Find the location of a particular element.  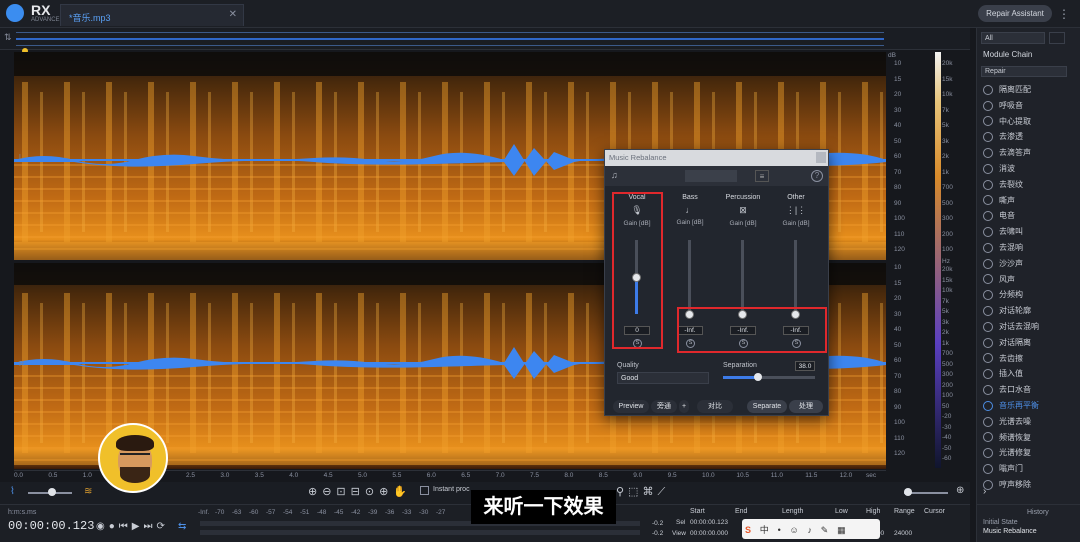

module-item: 嘶声 is located at coordinates (999, 202).